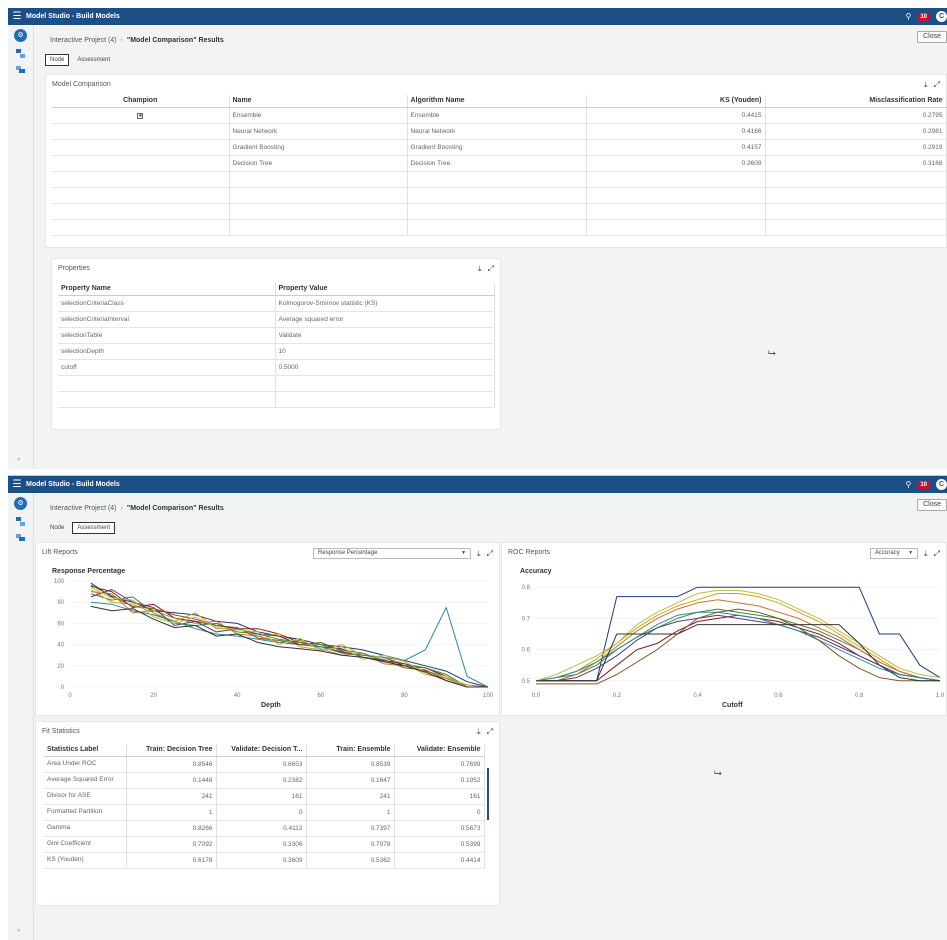 The image size is (947, 940). I want to click on roc-measure-select: Accuracy ▼, so click(894, 553).